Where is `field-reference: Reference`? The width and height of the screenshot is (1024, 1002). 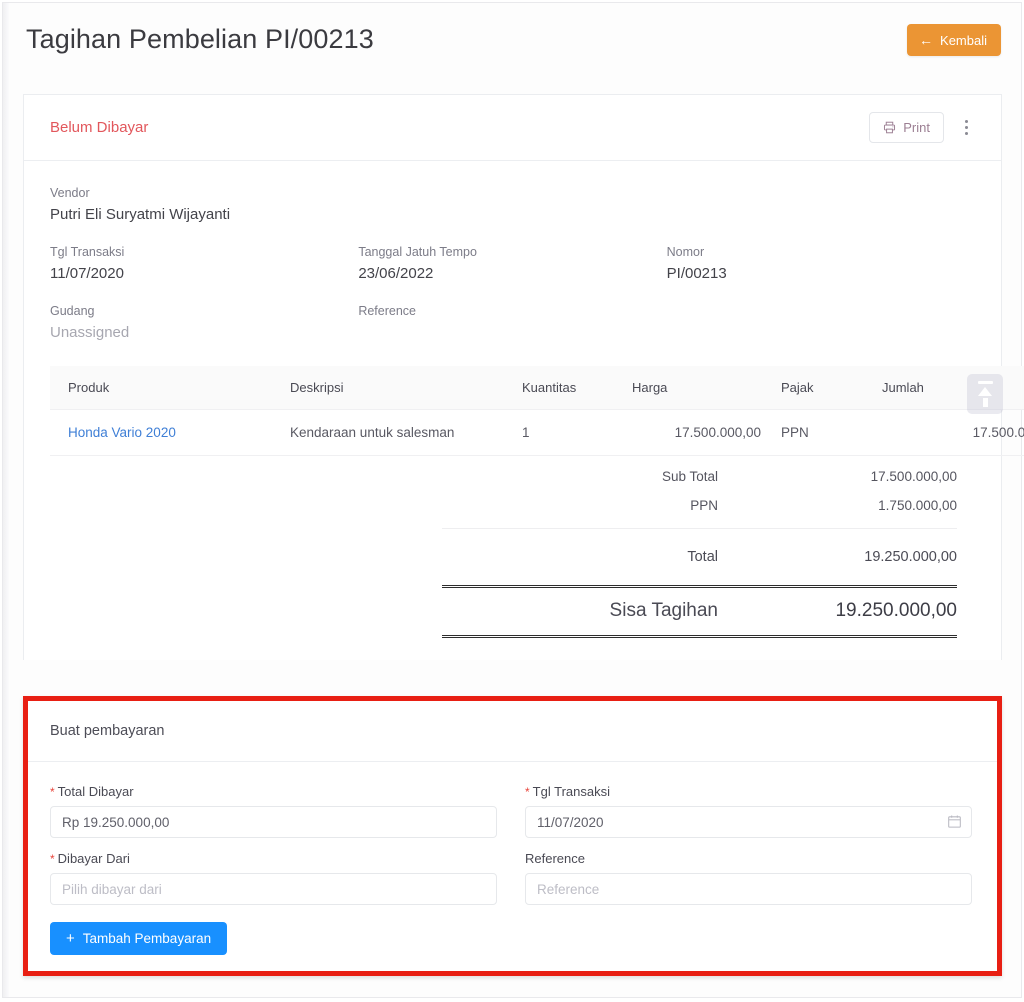 field-reference: Reference is located at coordinates (748, 878).